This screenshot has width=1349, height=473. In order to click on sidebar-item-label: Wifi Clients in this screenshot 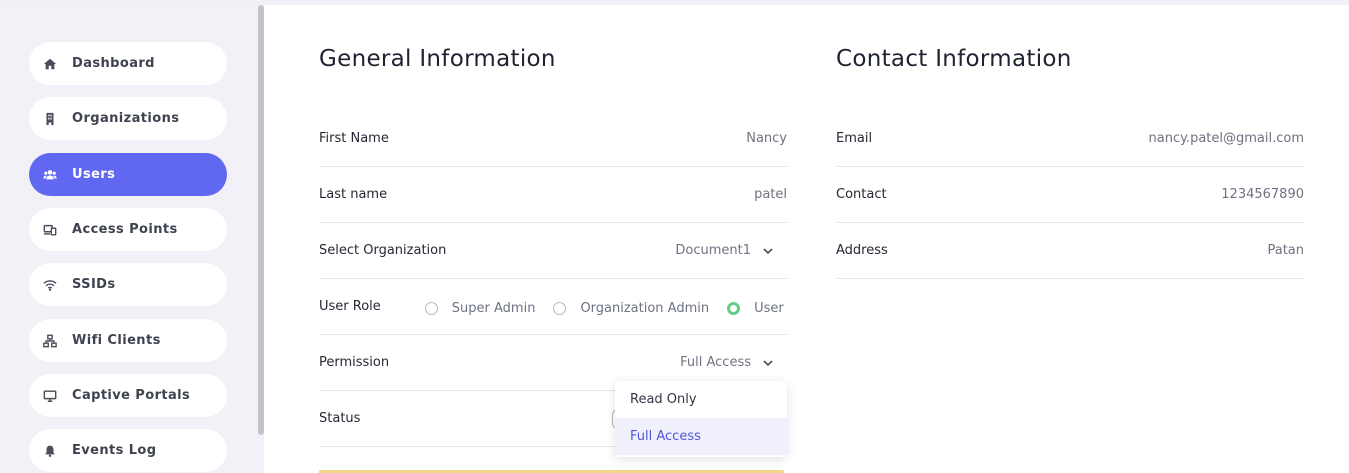, I will do `click(116, 340)`.